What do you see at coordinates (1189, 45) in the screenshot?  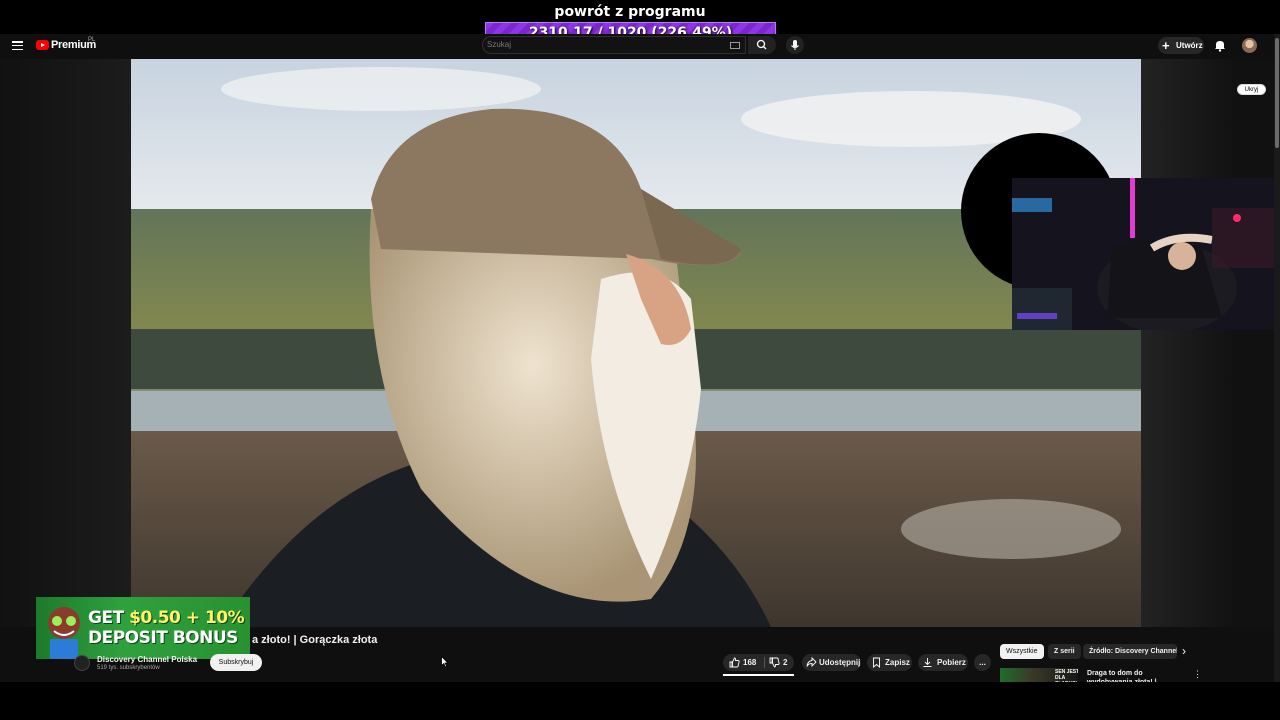 I see `create-label: Utwórz` at bounding box center [1189, 45].